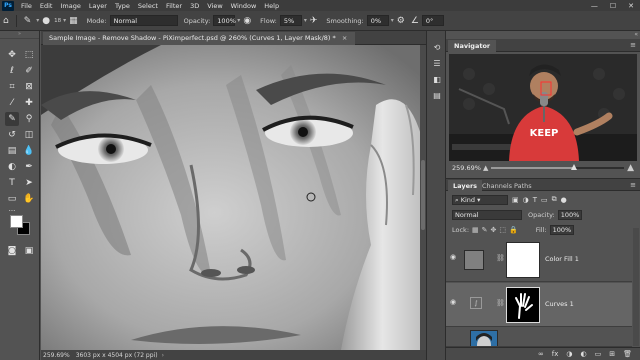 This screenshot has width=640, height=360. What do you see at coordinates (70, 6) in the screenshot?
I see `menu-image: Image` at bounding box center [70, 6].